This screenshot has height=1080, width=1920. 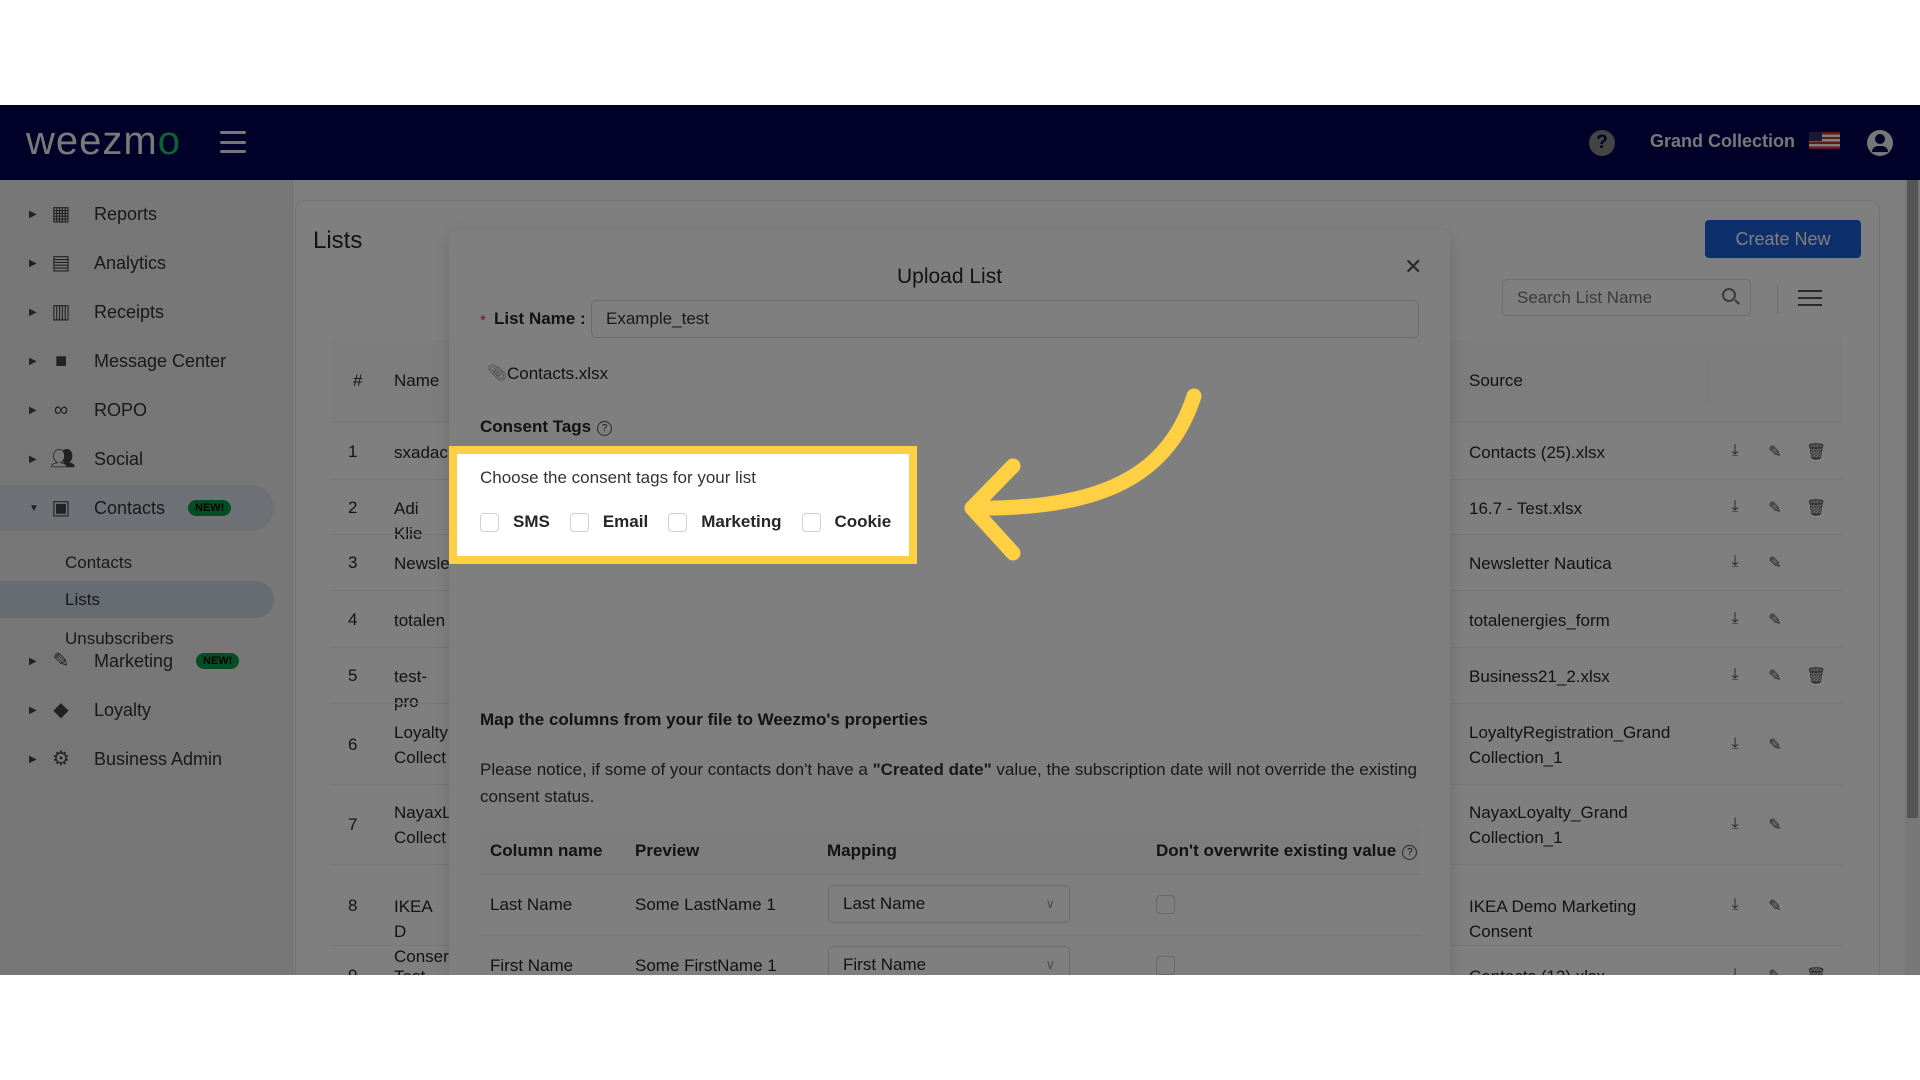 What do you see at coordinates (1729, 295) in the screenshot?
I see `search-icon` at bounding box center [1729, 295].